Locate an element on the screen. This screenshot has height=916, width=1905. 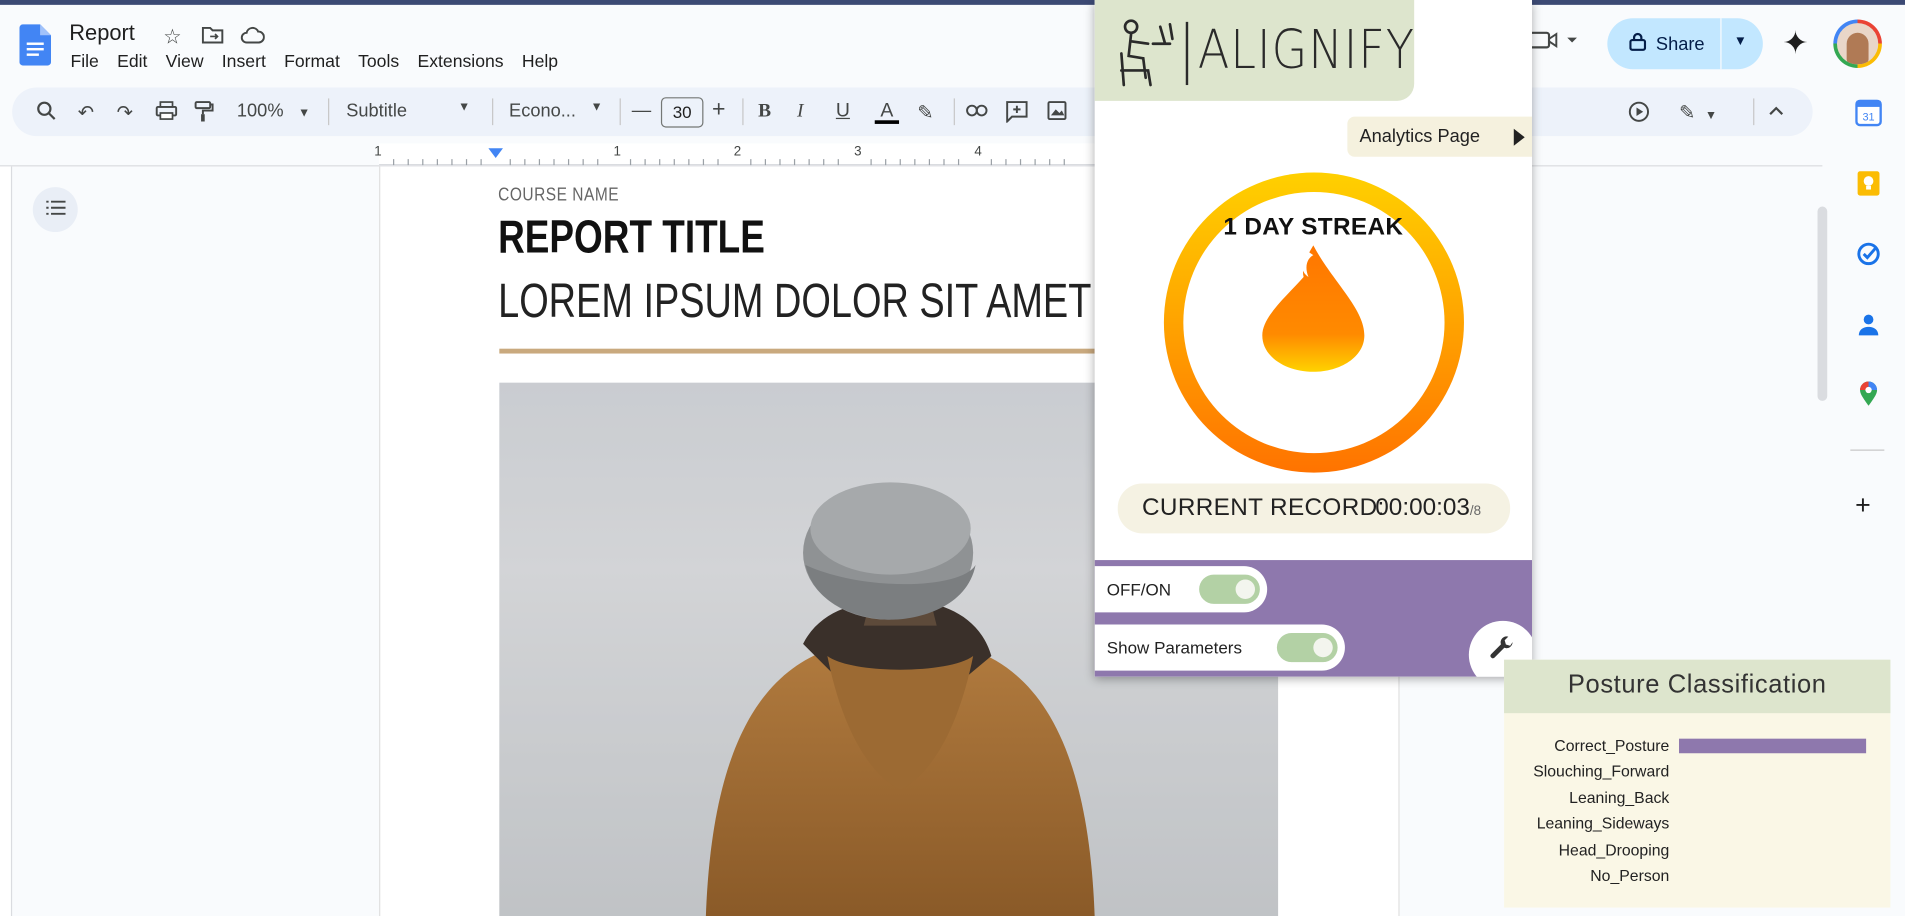
streak-label: 1 DAY STREAK is located at coordinates (1313, 227).